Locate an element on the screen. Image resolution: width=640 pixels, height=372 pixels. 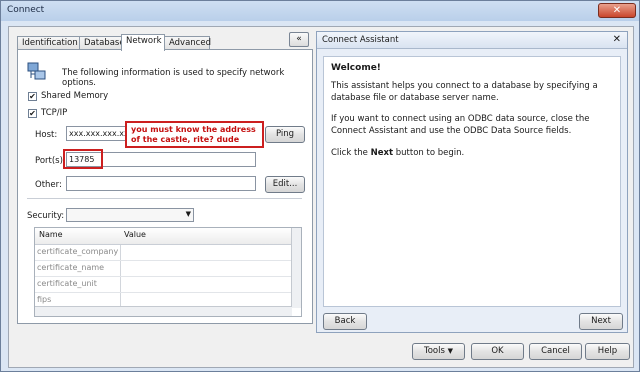
tools-label: Tools is located at coordinates (434, 351).